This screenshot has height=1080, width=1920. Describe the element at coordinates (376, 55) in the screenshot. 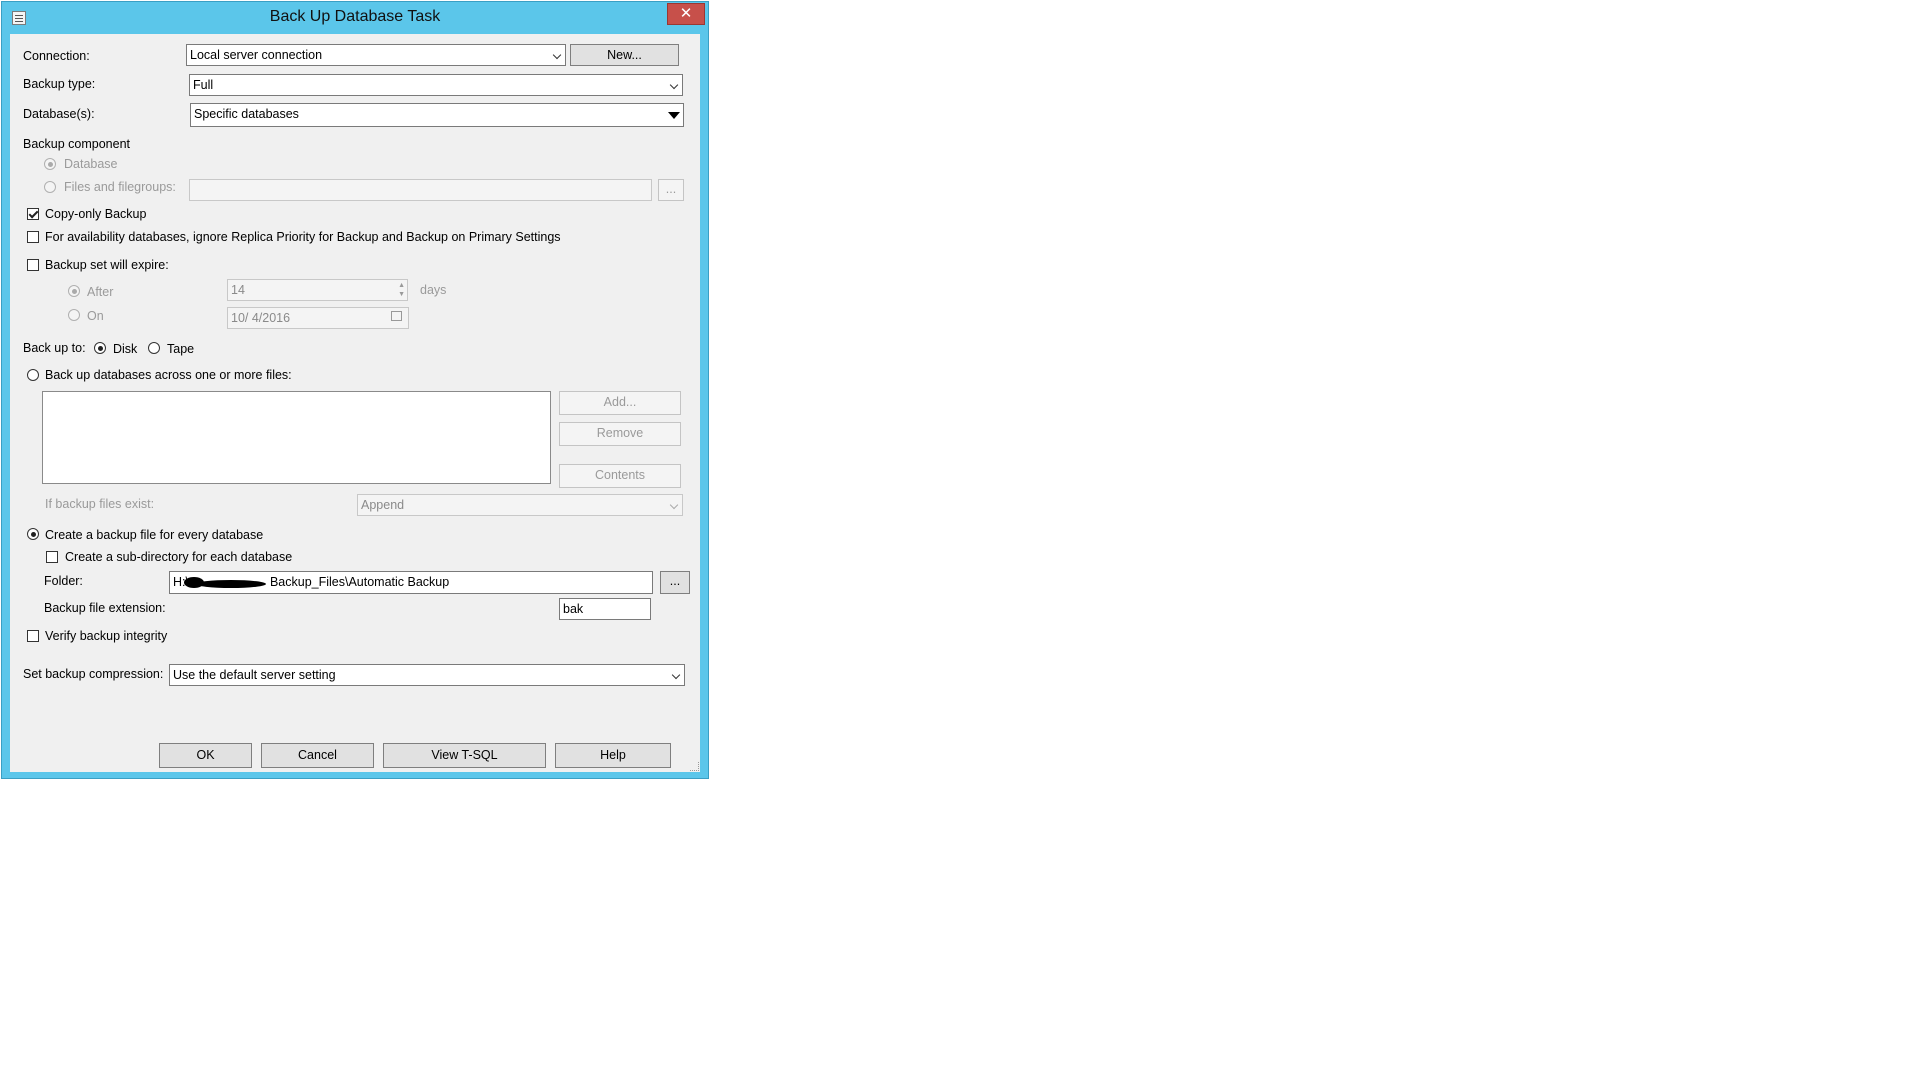

I see `connection-combo: Local server connection` at that location.